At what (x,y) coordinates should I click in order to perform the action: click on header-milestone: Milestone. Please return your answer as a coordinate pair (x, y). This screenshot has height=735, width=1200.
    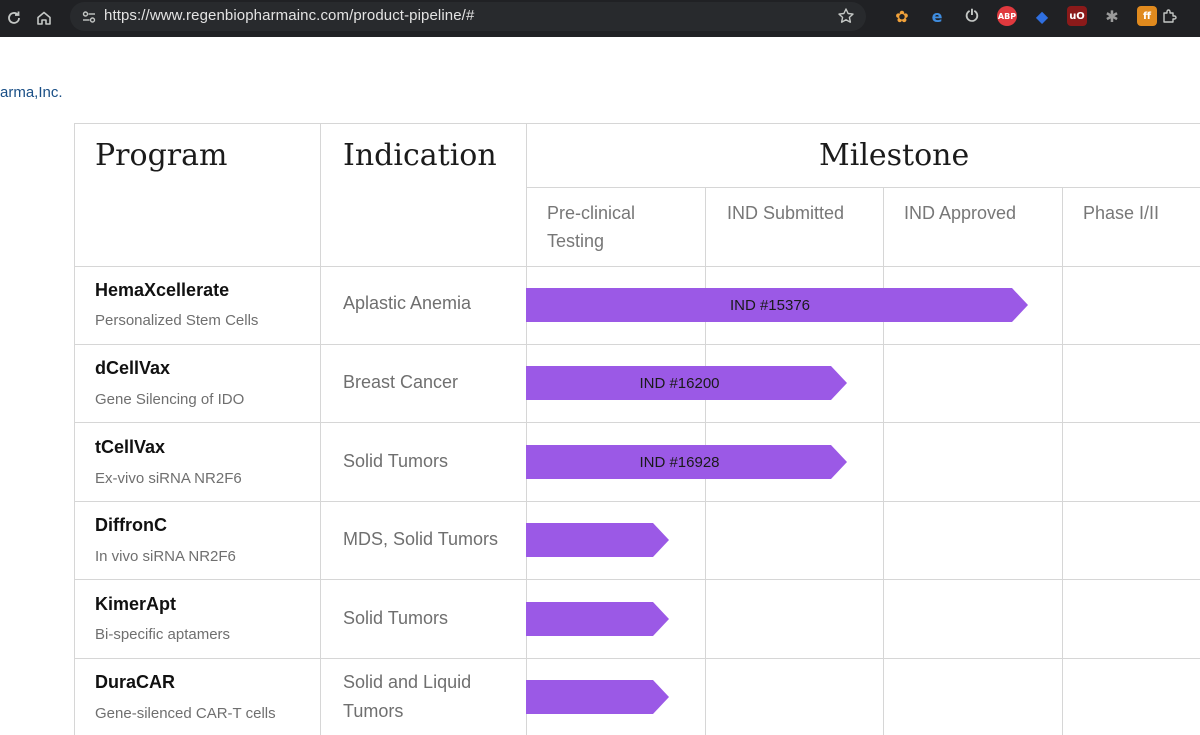
    Looking at the image, I should click on (894, 155).